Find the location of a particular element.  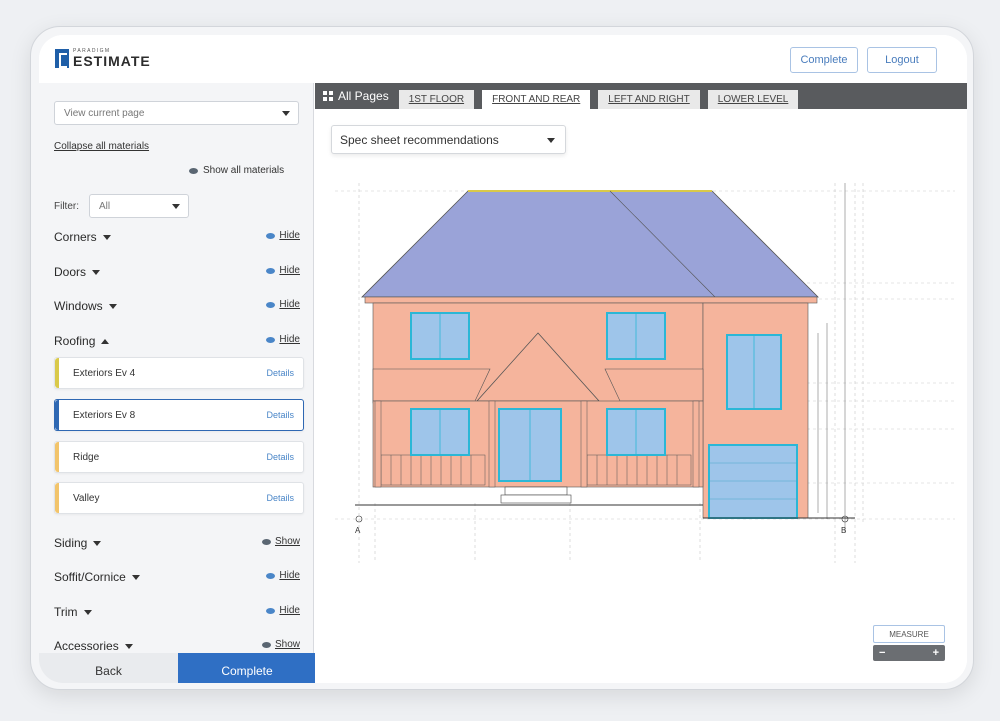

zoom-out-button: − is located at coordinates (882, 653).